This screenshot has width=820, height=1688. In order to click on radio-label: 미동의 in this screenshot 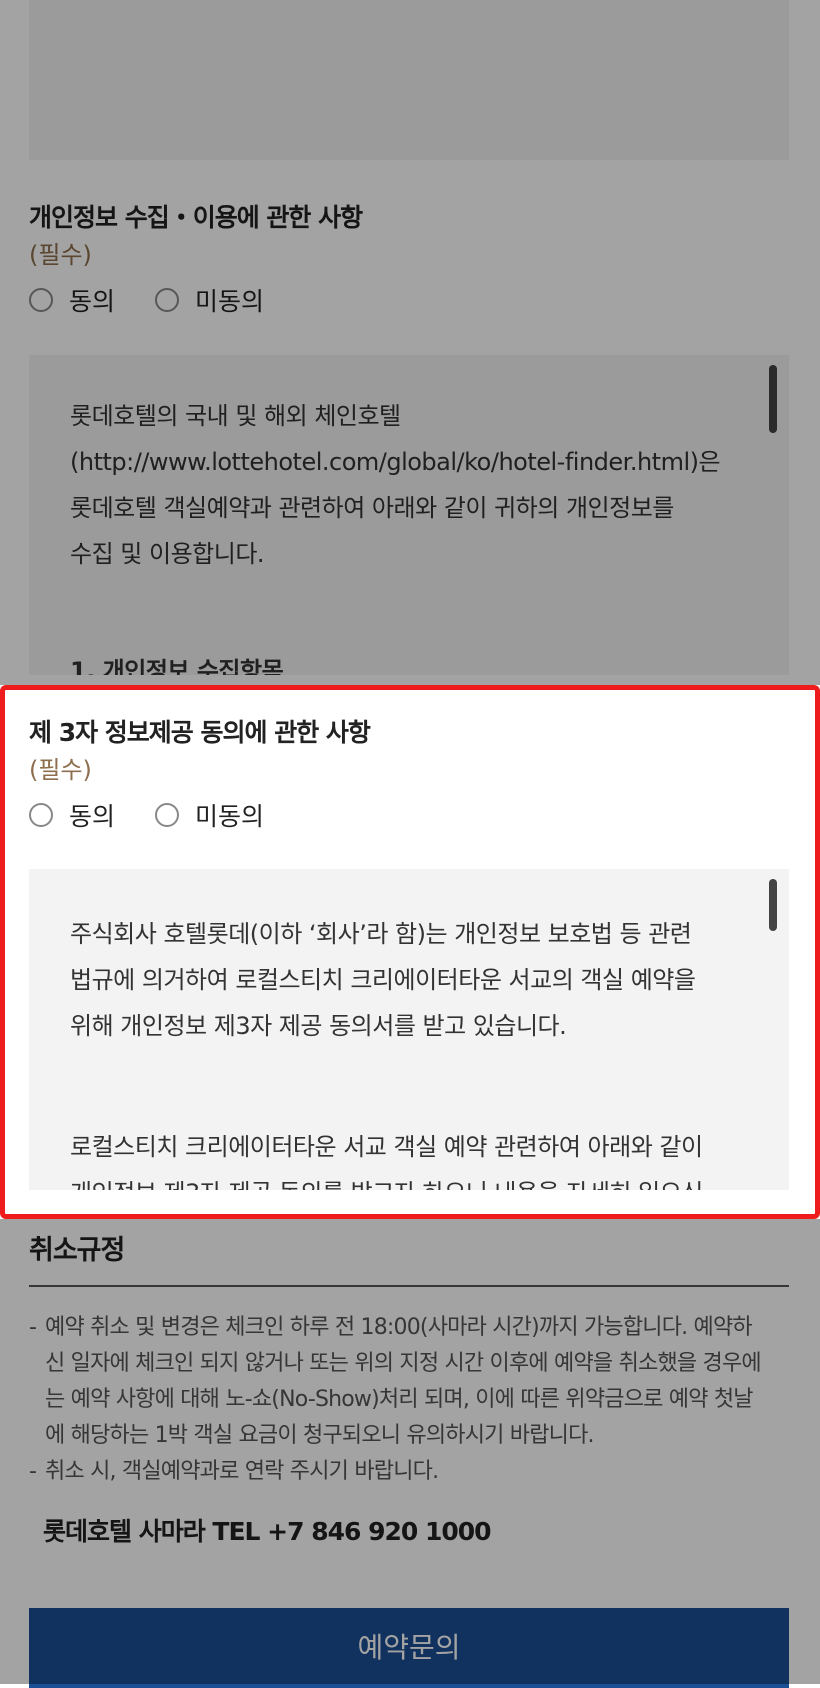, I will do `click(229, 815)`.